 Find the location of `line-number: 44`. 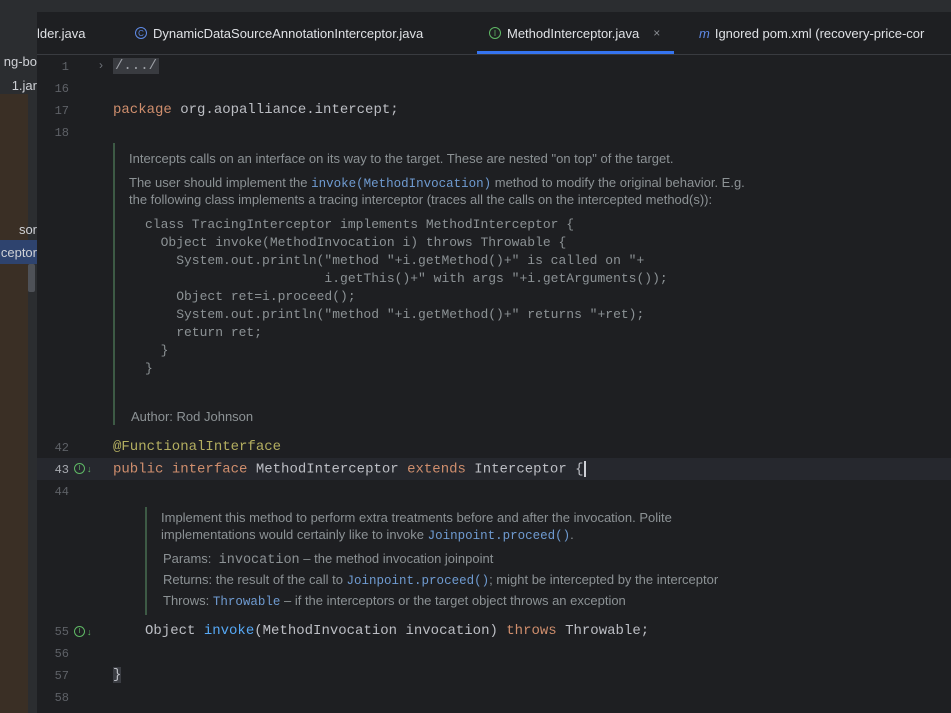

line-number: 44 is located at coordinates (61, 492).